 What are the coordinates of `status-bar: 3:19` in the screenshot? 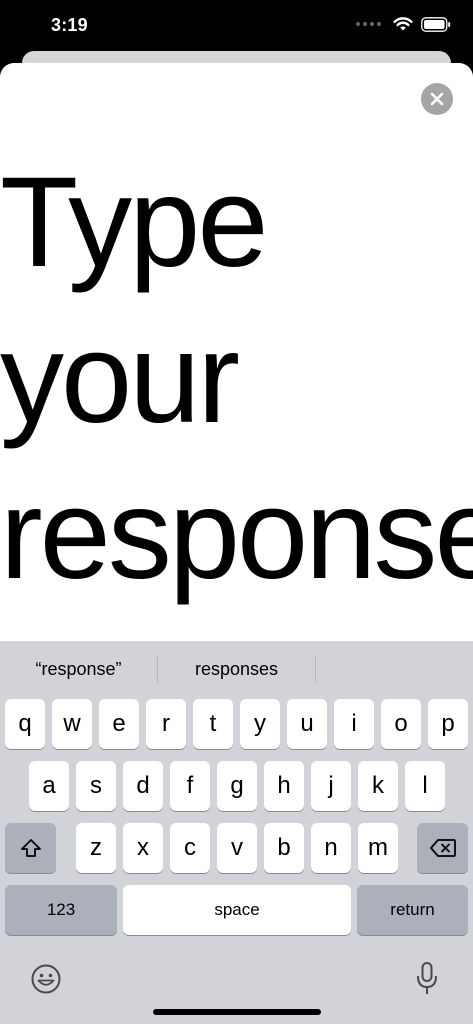 It's located at (236, 26).